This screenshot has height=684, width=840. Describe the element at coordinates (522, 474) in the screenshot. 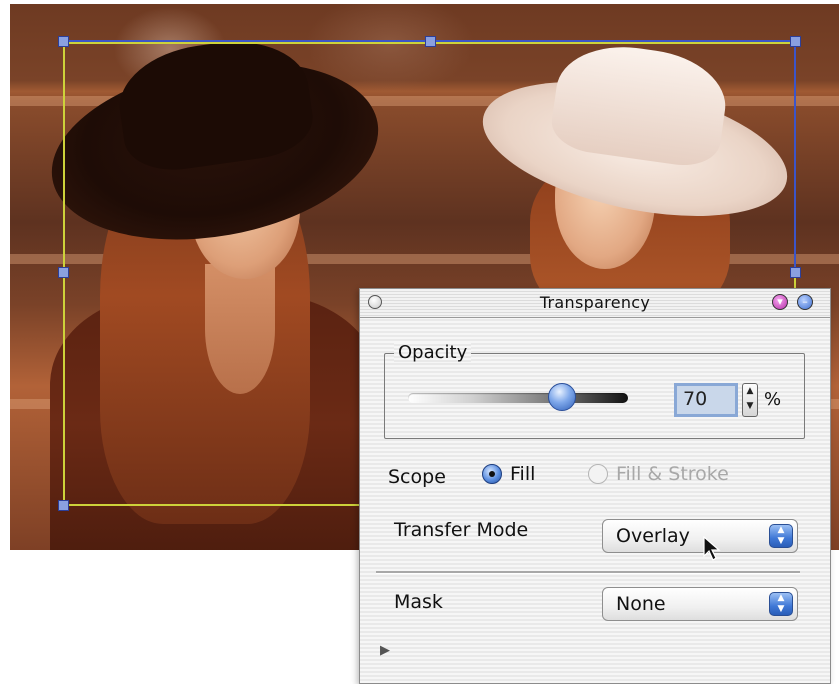

I see `scope-fill-label: Fill` at that location.